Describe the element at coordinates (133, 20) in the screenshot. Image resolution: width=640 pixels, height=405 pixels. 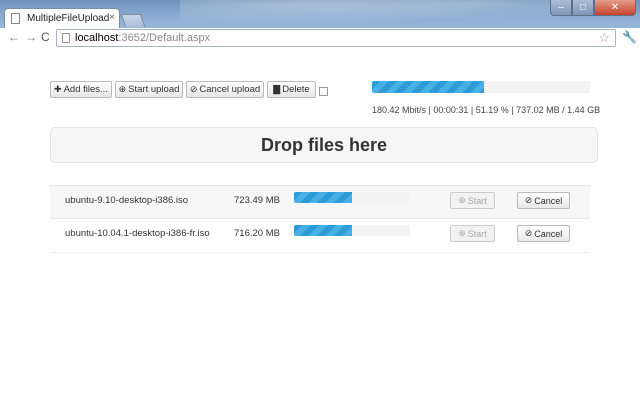
I see `new-tab-button` at that location.